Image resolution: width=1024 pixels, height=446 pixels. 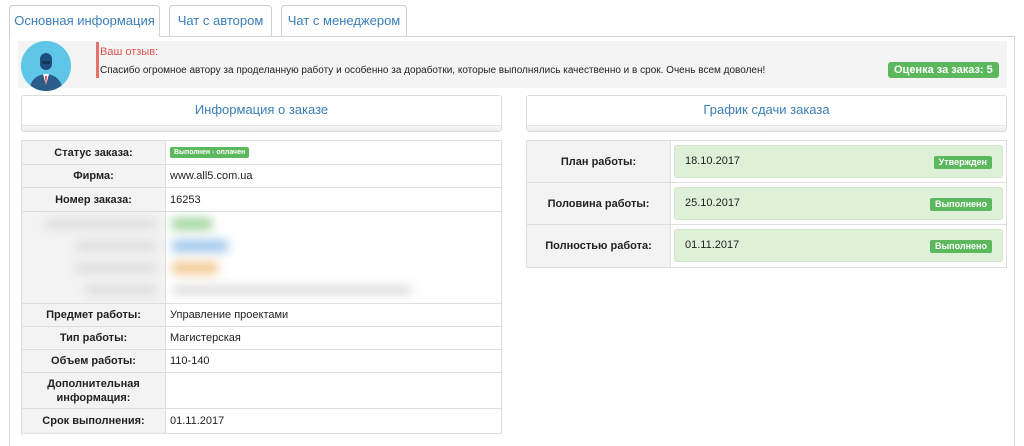 What do you see at coordinates (94, 176) in the screenshot?
I see `row-key: Фирма:` at bounding box center [94, 176].